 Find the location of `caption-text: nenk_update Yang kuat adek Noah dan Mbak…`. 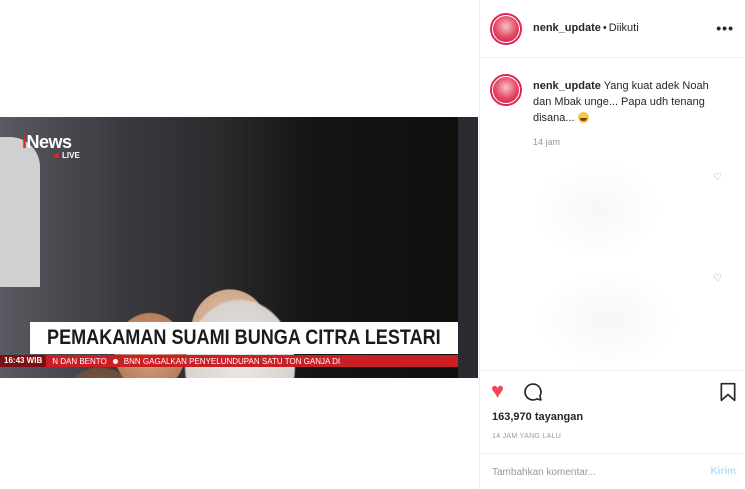

caption-text: nenk_update Yang kuat adek Noah dan Mbak… is located at coordinates (630, 102).